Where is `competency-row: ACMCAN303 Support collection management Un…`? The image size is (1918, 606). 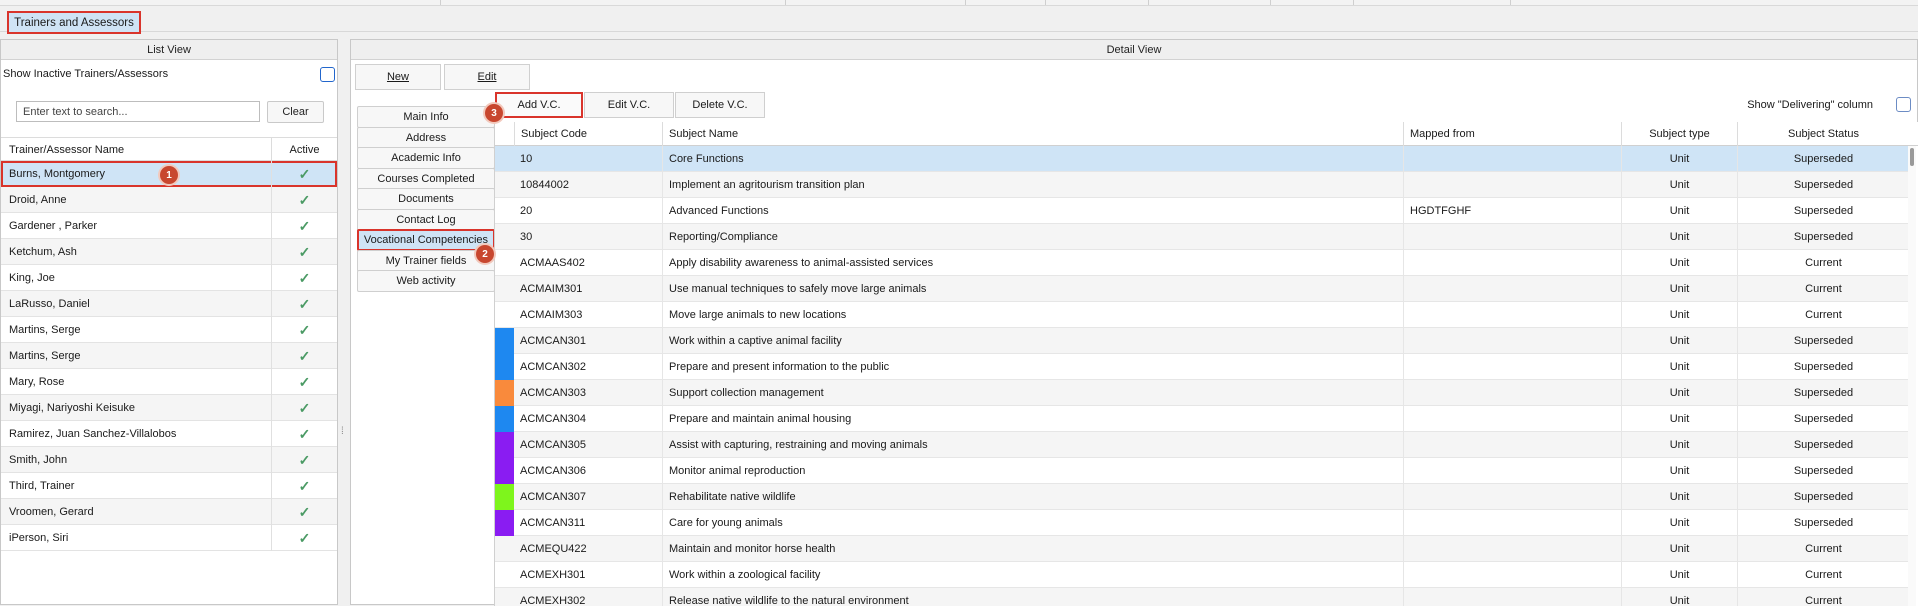
competency-row: ACMCAN303 Support collection management Un… is located at coordinates (1202, 393).